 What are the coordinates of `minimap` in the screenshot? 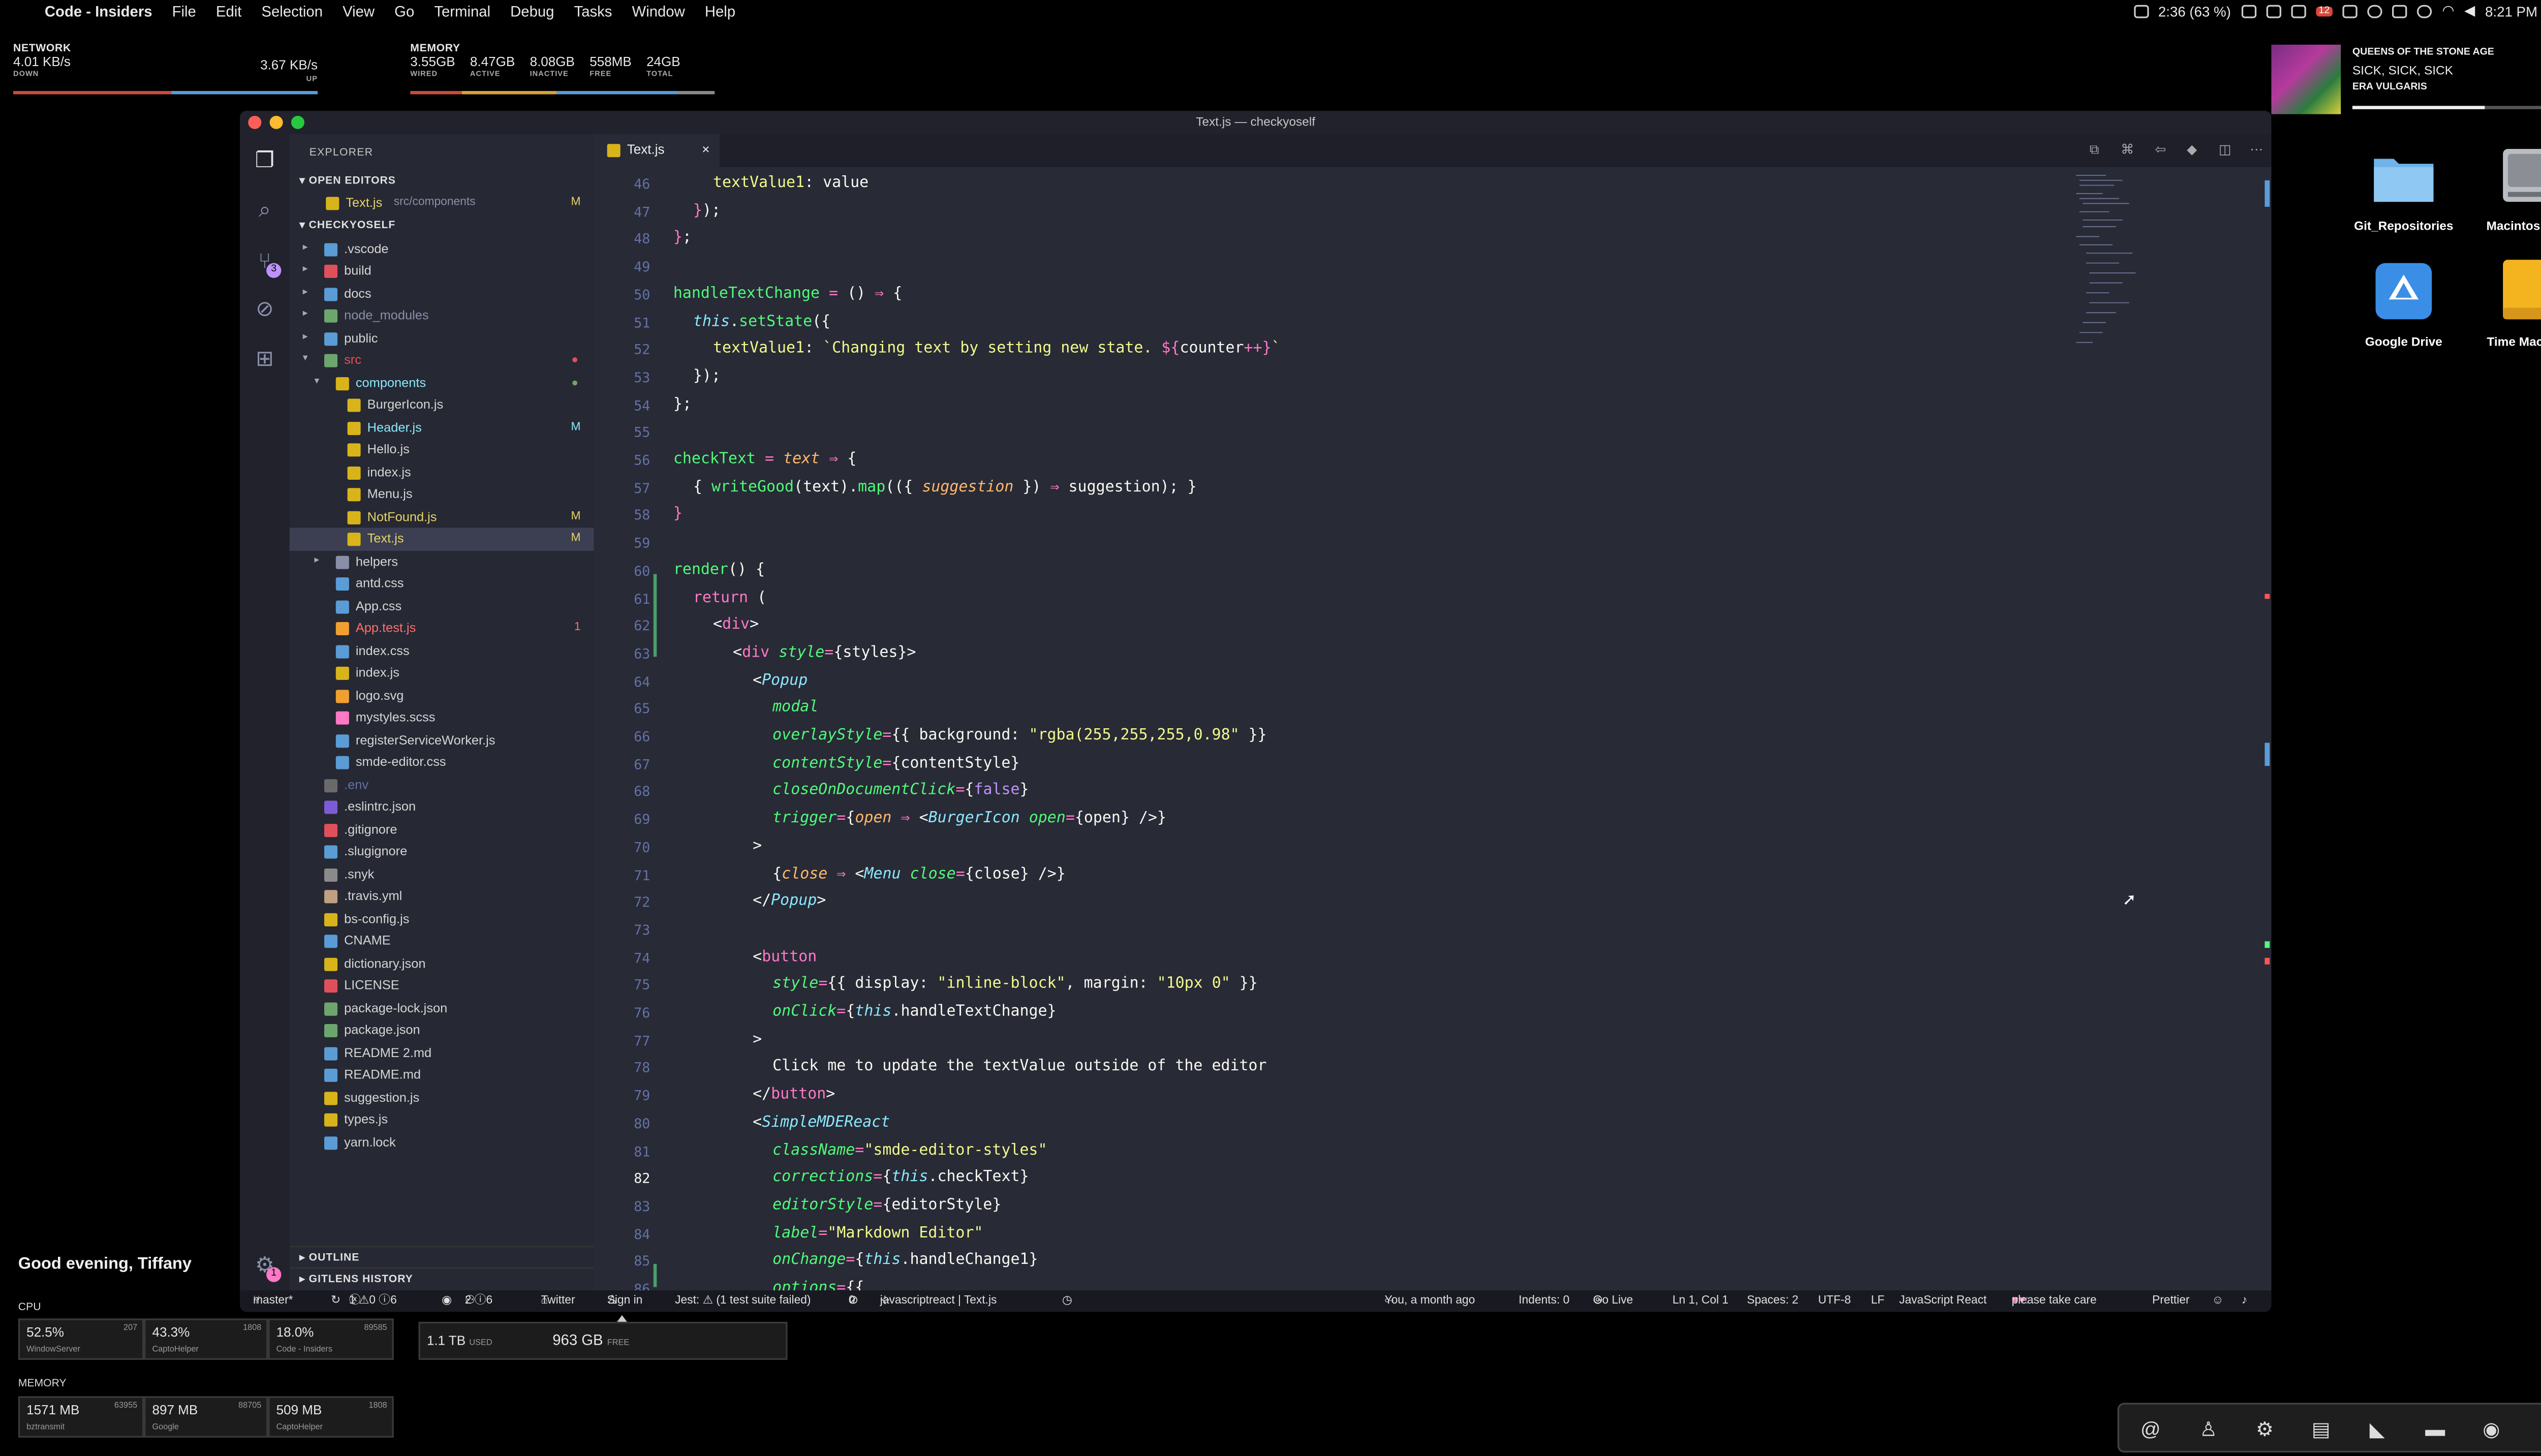 It's located at (2106, 261).